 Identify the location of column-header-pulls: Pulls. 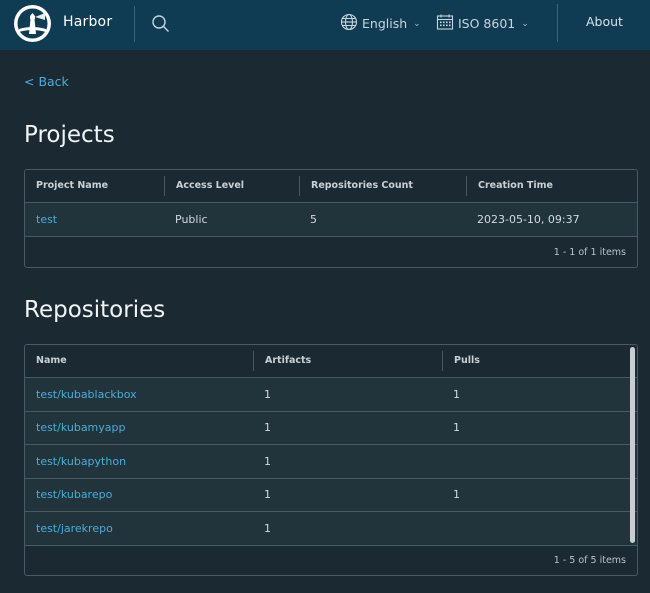
(535, 361).